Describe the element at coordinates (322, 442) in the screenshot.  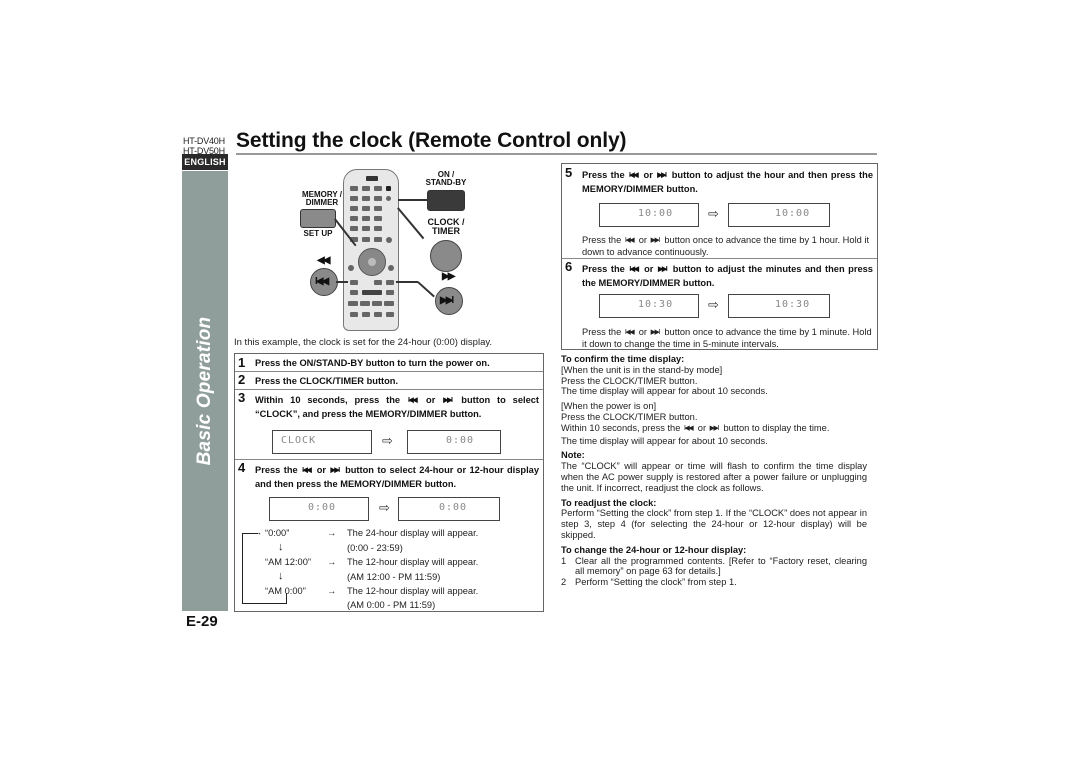
I see `display-before: CLOCK` at that location.